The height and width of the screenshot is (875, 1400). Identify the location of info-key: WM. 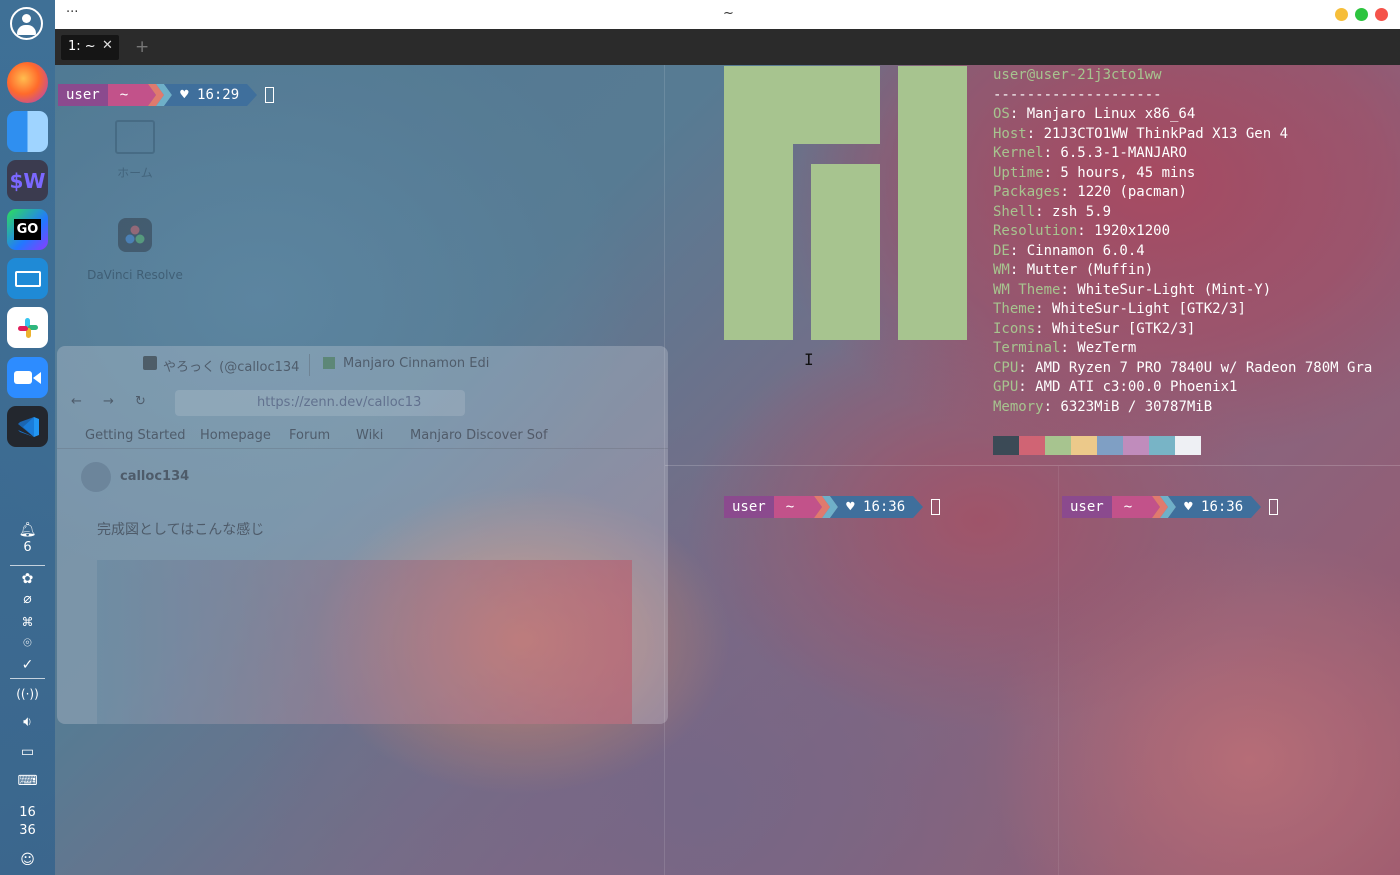
(1001, 270).